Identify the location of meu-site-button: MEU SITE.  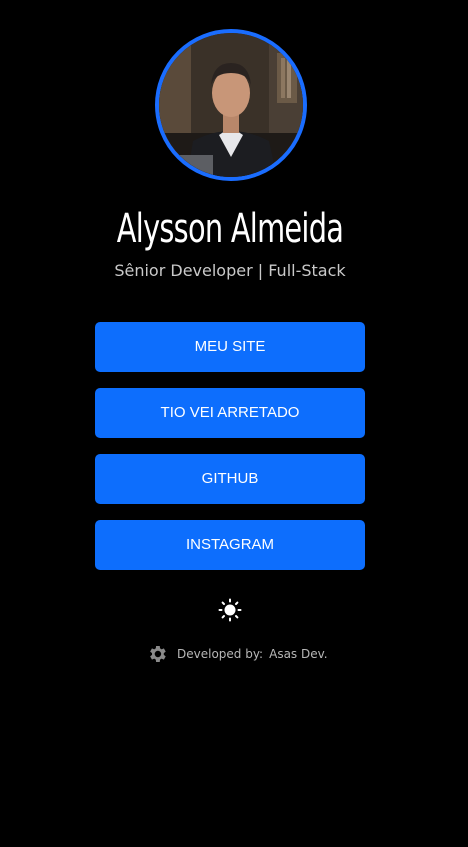
(230, 347).